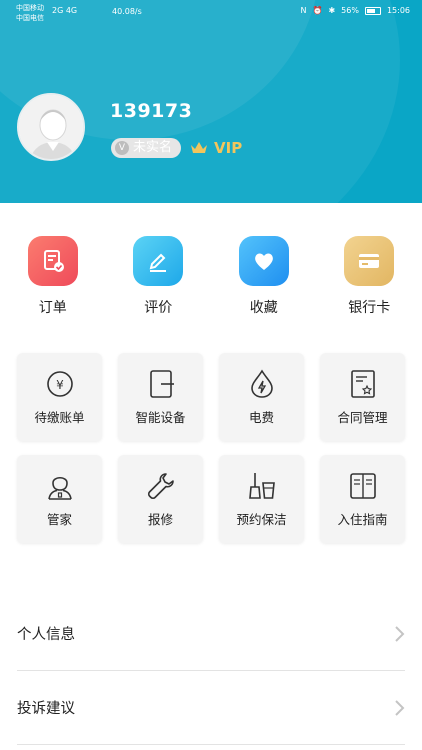 This screenshot has height=750, width=422. I want to click on heart-icon, so click(263, 261).